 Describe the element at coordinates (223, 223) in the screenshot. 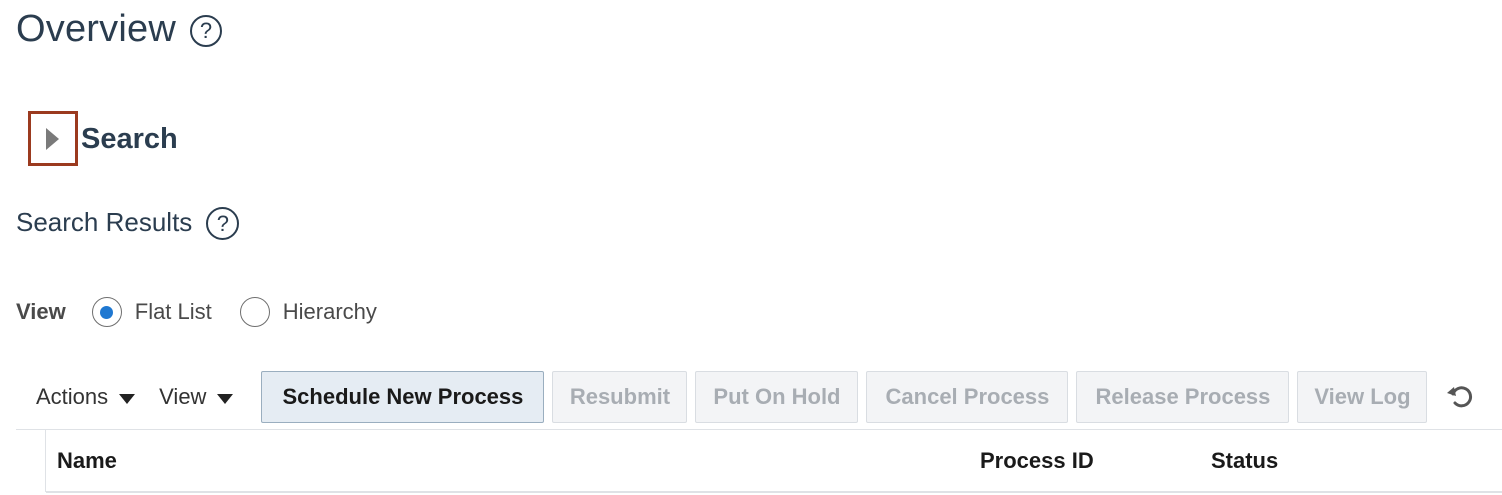

I see `search-results-help-icon: ?` at that location.